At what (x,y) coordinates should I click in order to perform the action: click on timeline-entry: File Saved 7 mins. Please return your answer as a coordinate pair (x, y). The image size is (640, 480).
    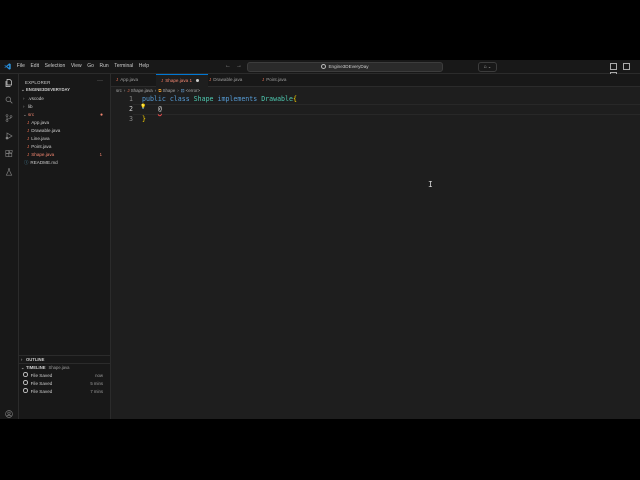
    Looking at the image, I should click on (64, 392).